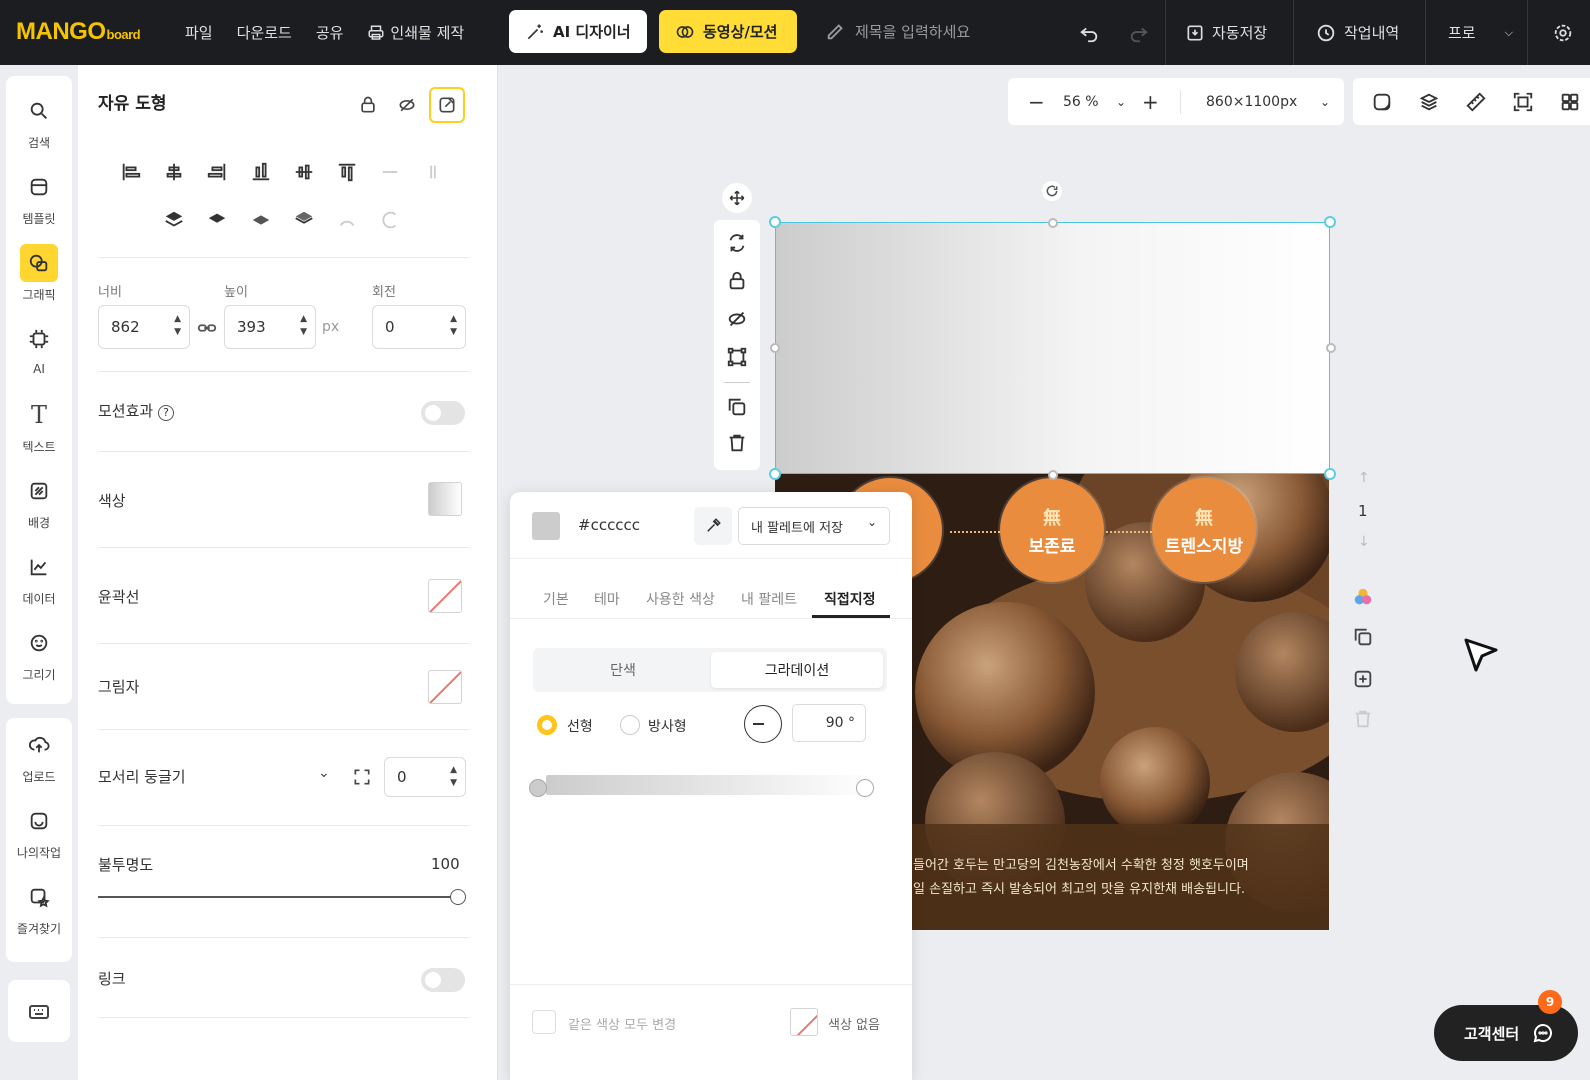 Image resolution: width=1590 pixels, height=1080 pixels. I want to click on duplicate-icon, so click(737, 407).